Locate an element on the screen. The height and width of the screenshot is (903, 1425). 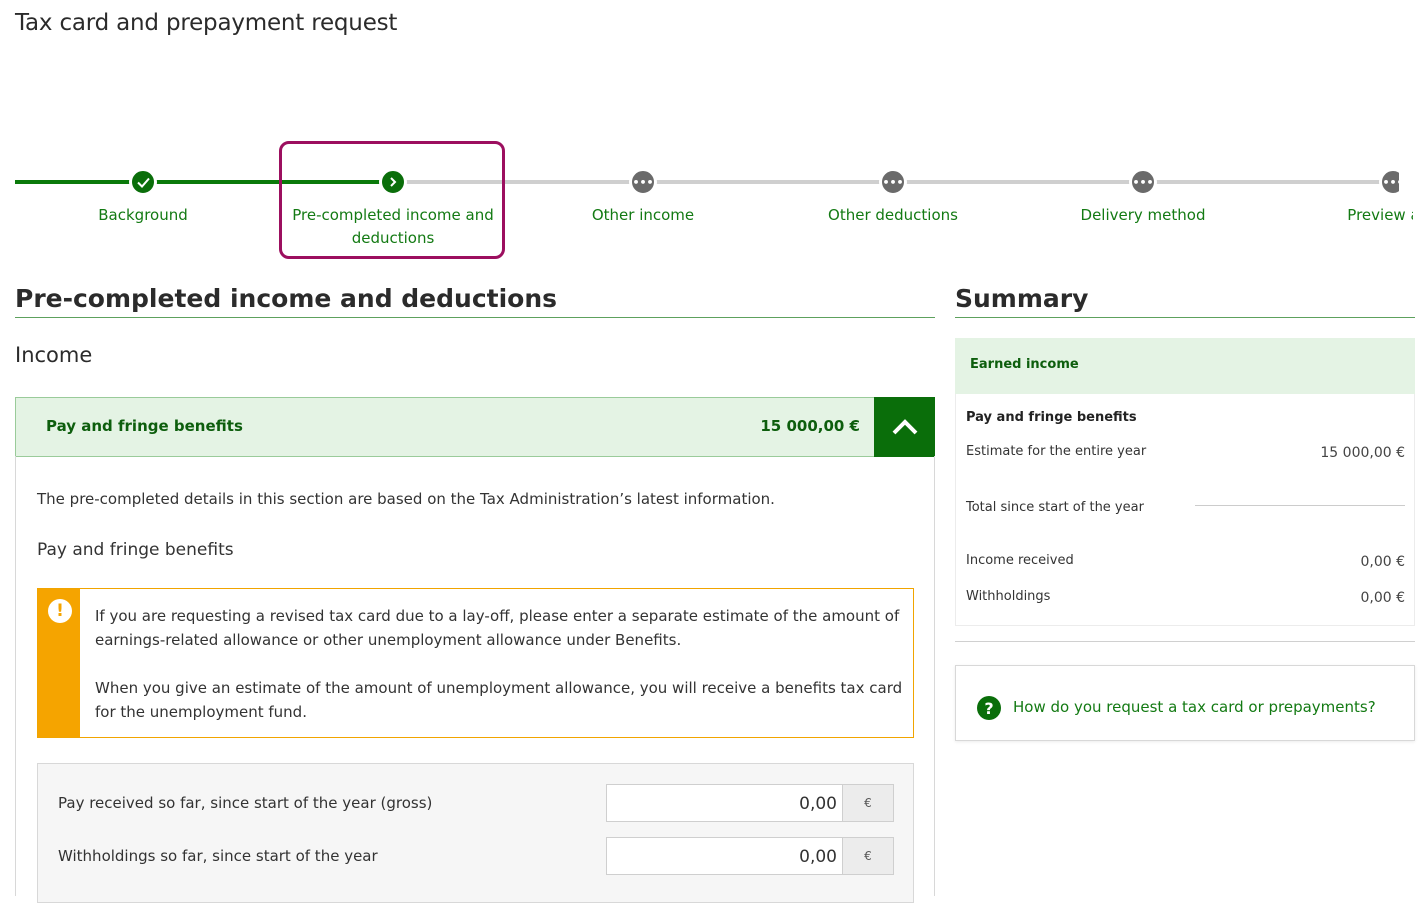
summary-title: Summary is located at coordinates (1022, 298).